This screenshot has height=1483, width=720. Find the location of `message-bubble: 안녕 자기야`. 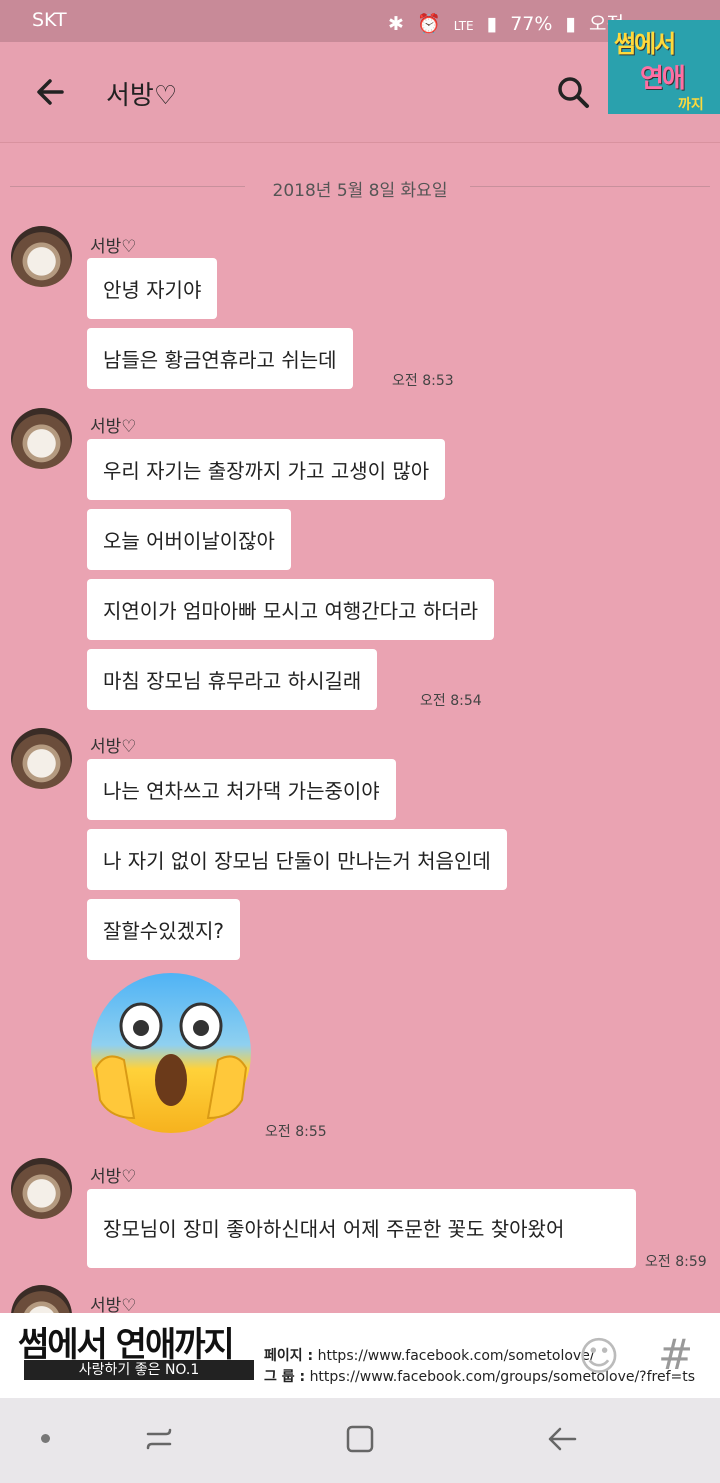

message-bubble: 안녕 자기야 is located at coordinates (152, 288).